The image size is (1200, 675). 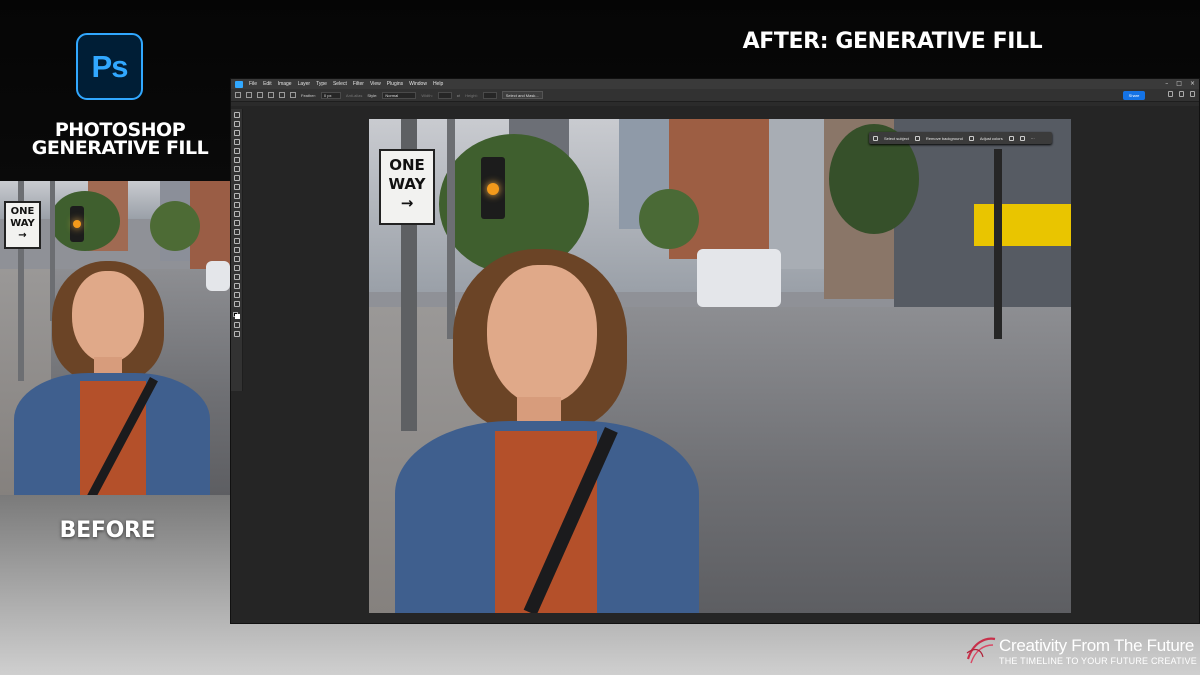 What do you see at coordinates (330, 95) in the screenshot?
I see `feather-input: 0 px` at bounding box center [330, 95].